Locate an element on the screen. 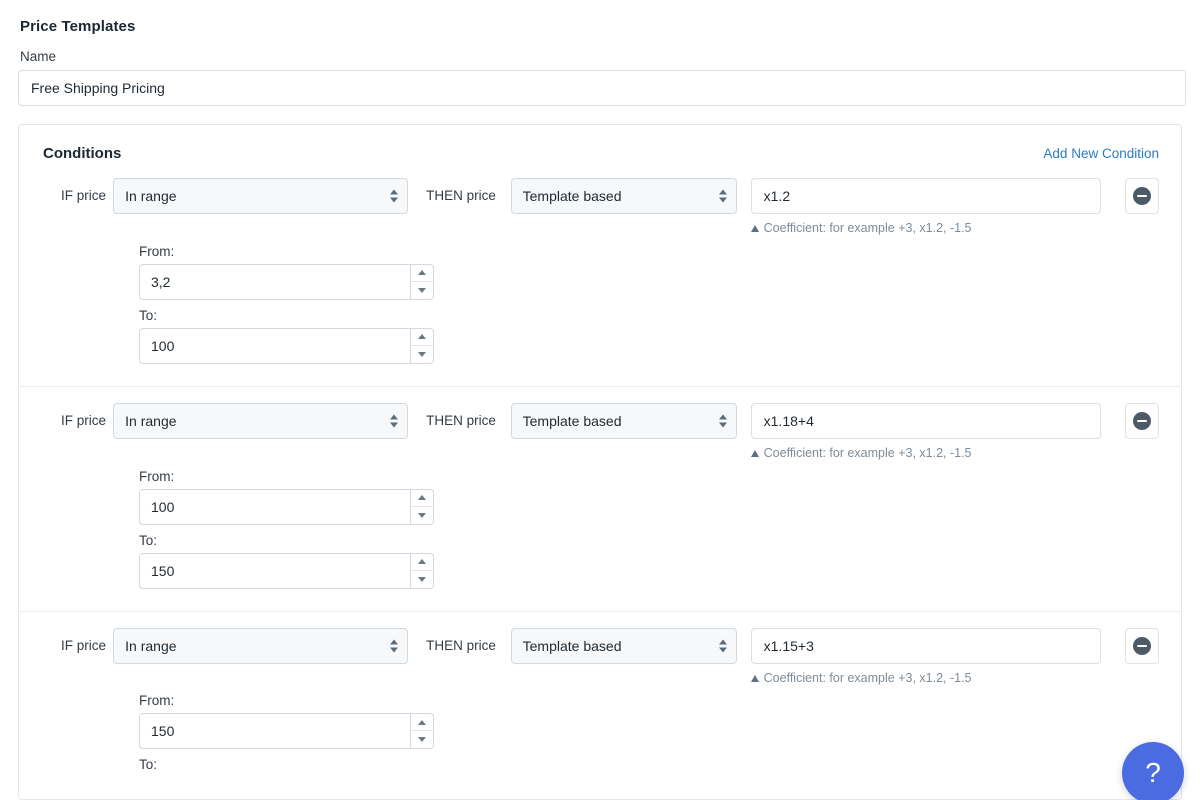  page-title: Price Templates is located at coordinates (78, 26).